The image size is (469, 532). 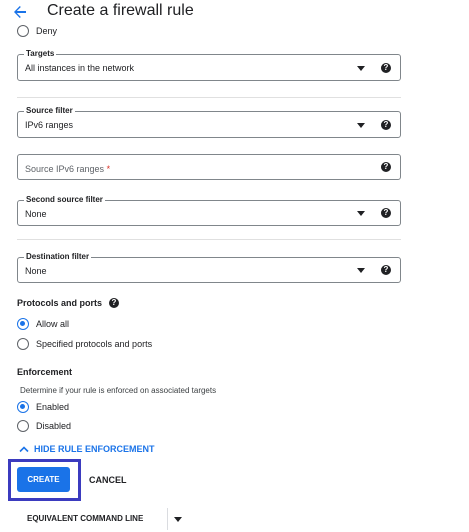 I want to click on destination-filter-value: None, so click(x=36, y=271).